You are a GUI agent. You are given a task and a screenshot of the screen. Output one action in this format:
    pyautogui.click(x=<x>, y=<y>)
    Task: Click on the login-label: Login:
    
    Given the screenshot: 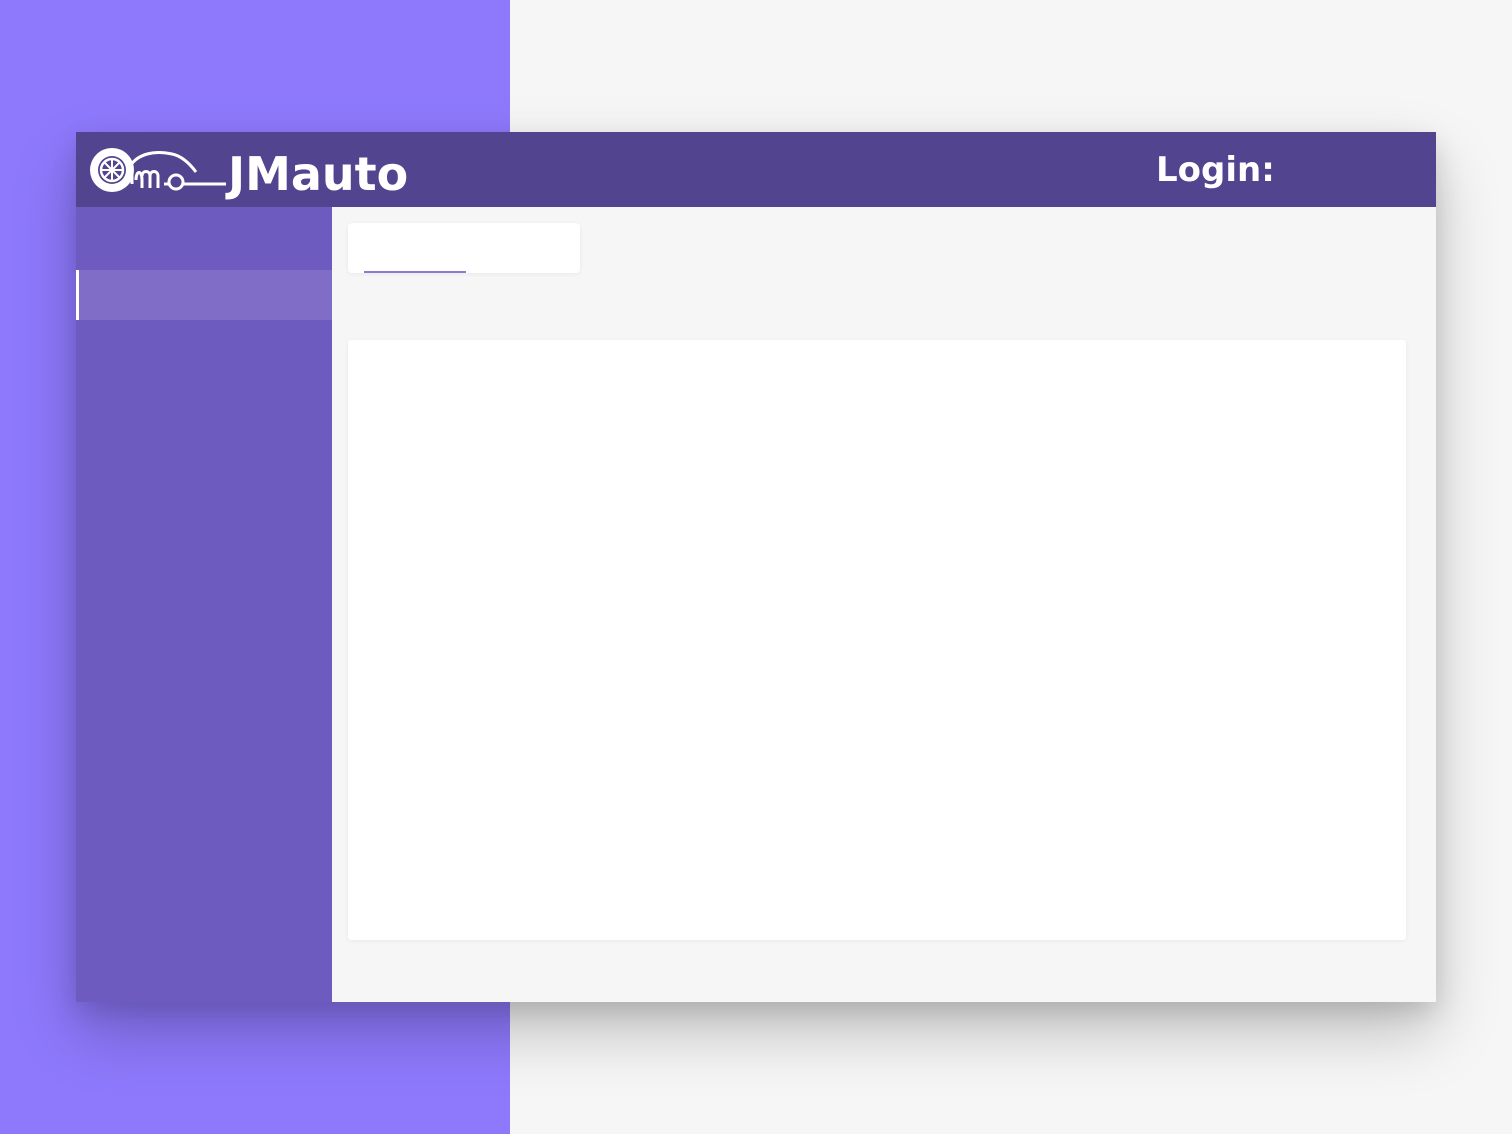 What is the action you would take?
    pyautogui.click(x=1215, y=170)
    